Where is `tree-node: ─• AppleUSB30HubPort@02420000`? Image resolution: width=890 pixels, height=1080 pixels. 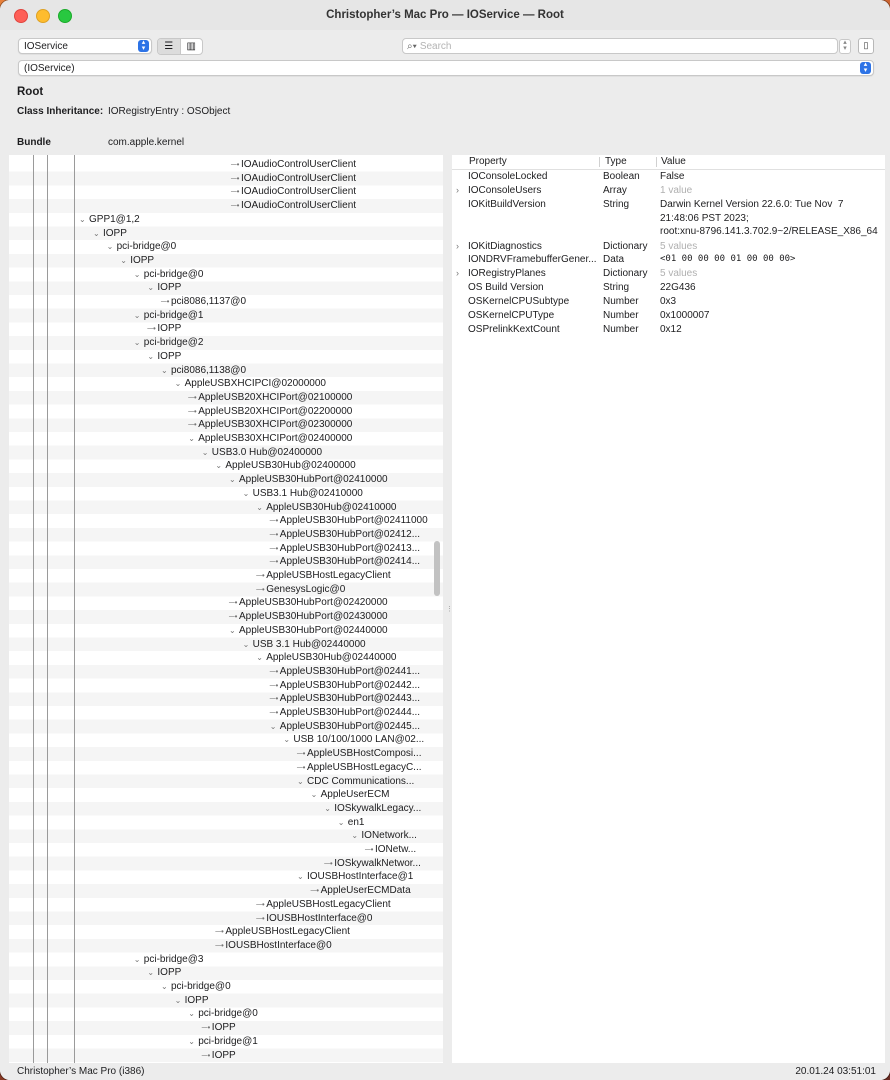 tree-node: ─• AppleUSB30HubPort@02420000 is located at coordinates (308, 602).